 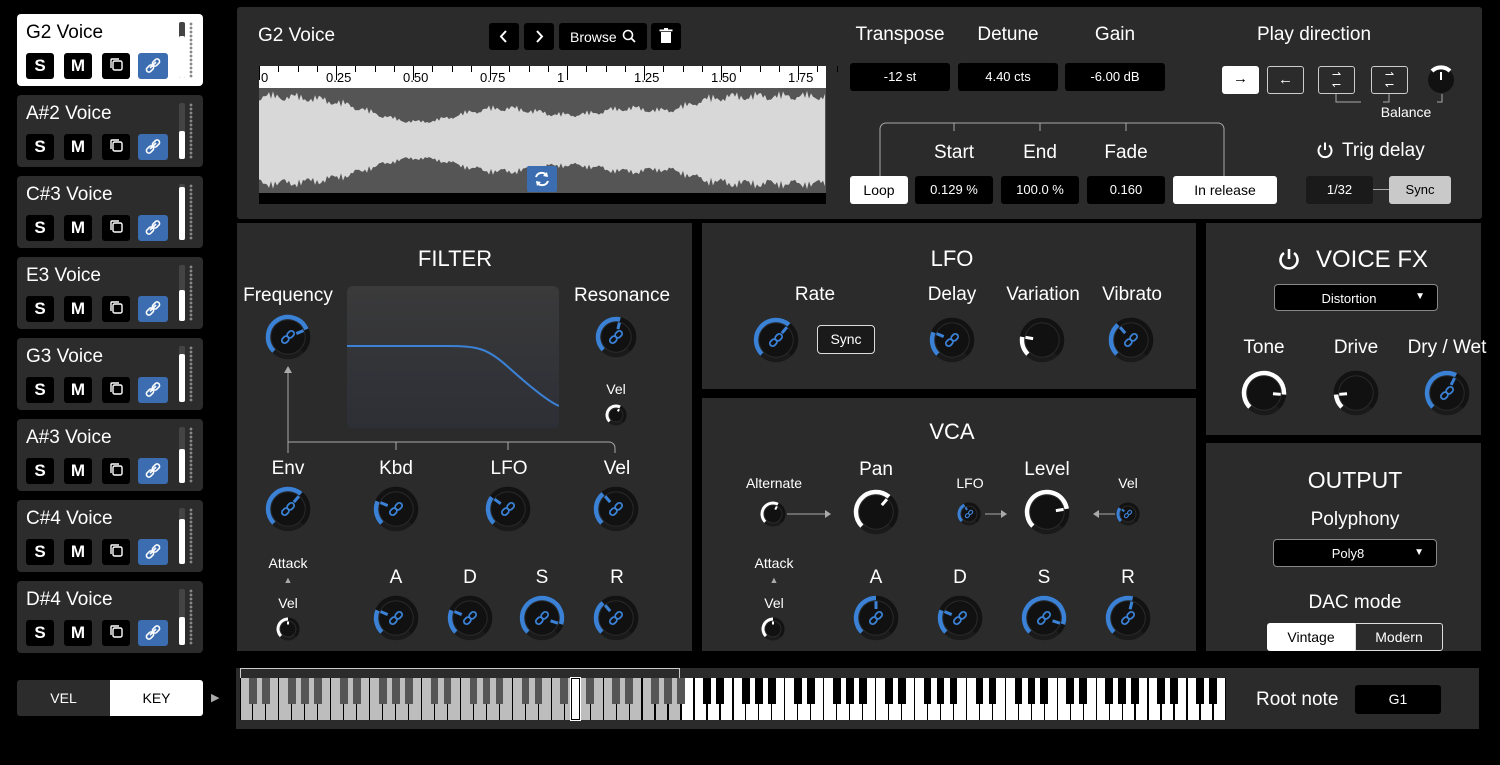 What do you see at coordinates (156, 698) in the screenshot?
I see `key-toggle-button: KEY` at bounding box center [156, 698].